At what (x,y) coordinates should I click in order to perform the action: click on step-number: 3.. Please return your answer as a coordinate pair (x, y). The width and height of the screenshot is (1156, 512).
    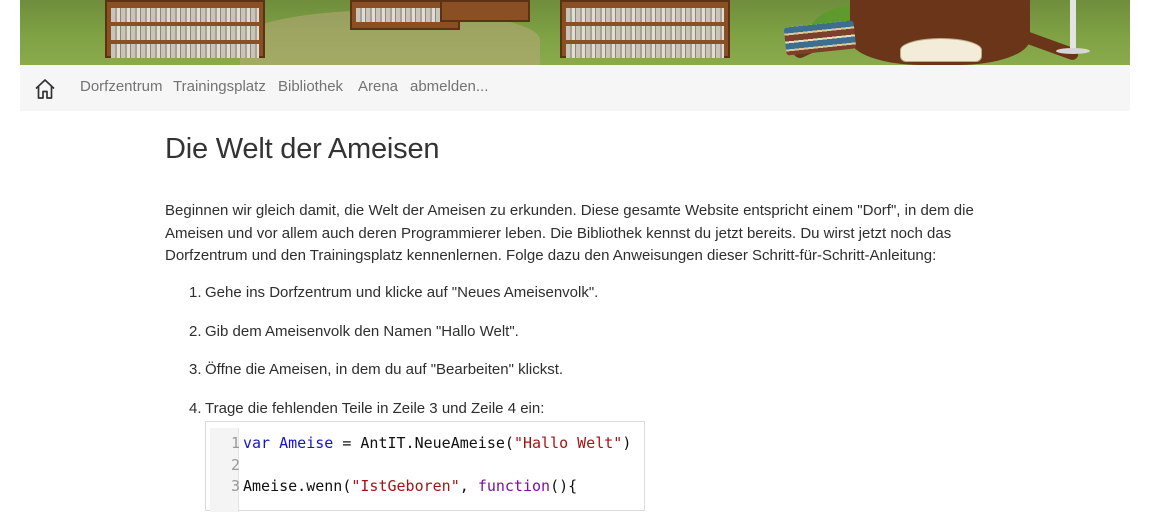
    Looking at the image, I should click on (195, 369).